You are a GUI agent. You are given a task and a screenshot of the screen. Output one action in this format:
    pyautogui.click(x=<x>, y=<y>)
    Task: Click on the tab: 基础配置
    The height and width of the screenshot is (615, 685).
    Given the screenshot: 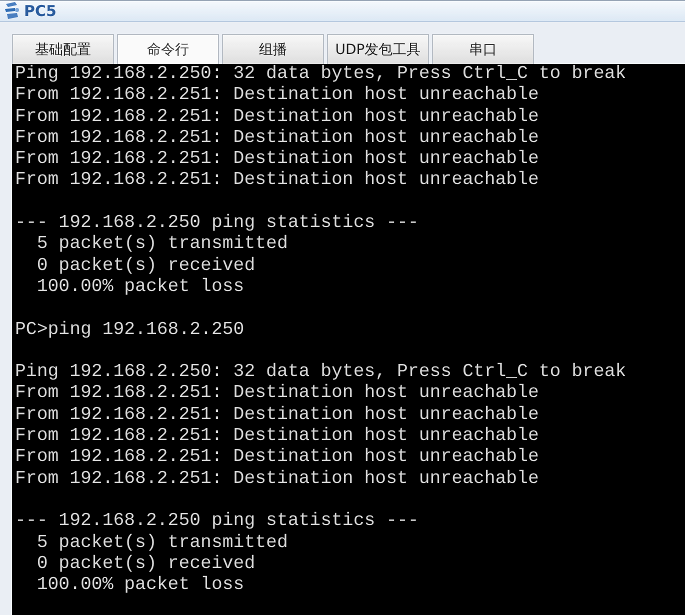 What is the action you would take?
    pyautogui.click(x=63, y=49)
    